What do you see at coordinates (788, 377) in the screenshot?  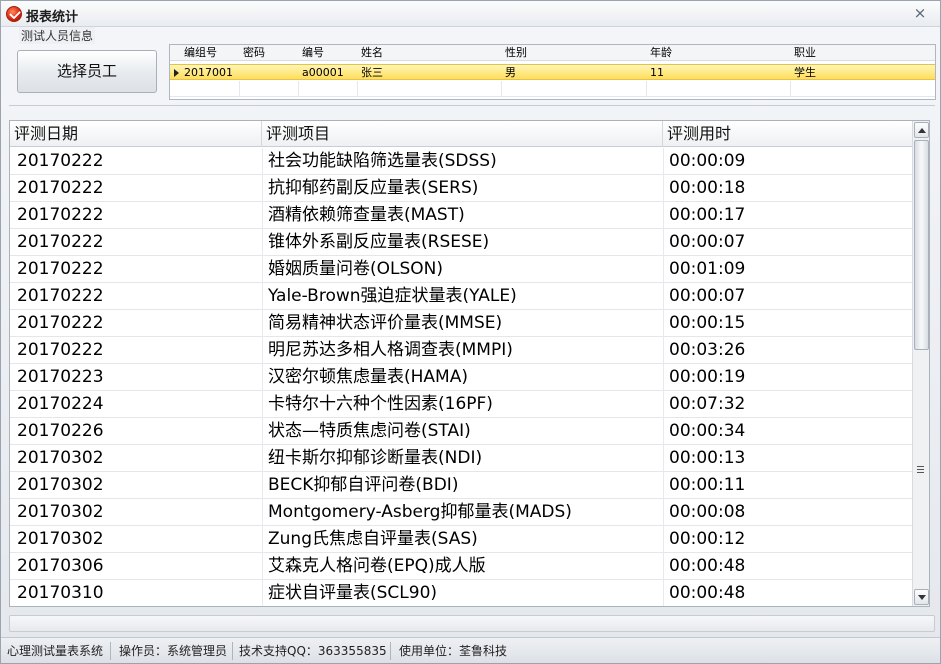 I see `cell-test-duration: 00:00:19` at bounding box center [788, 377].